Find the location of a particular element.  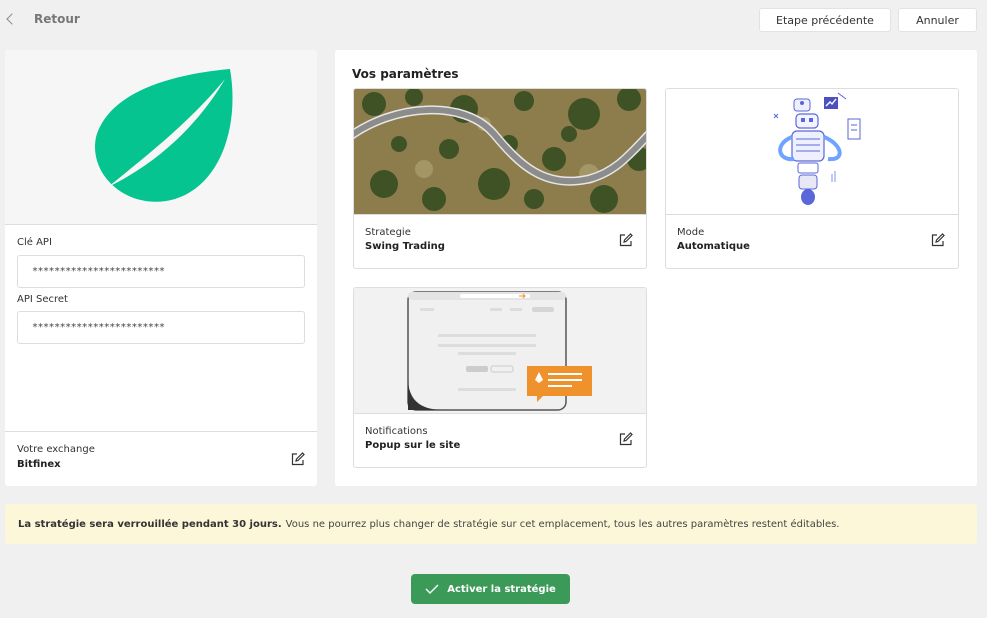

previous-step-button: Etape précédente is located at coordinates (825, 20).